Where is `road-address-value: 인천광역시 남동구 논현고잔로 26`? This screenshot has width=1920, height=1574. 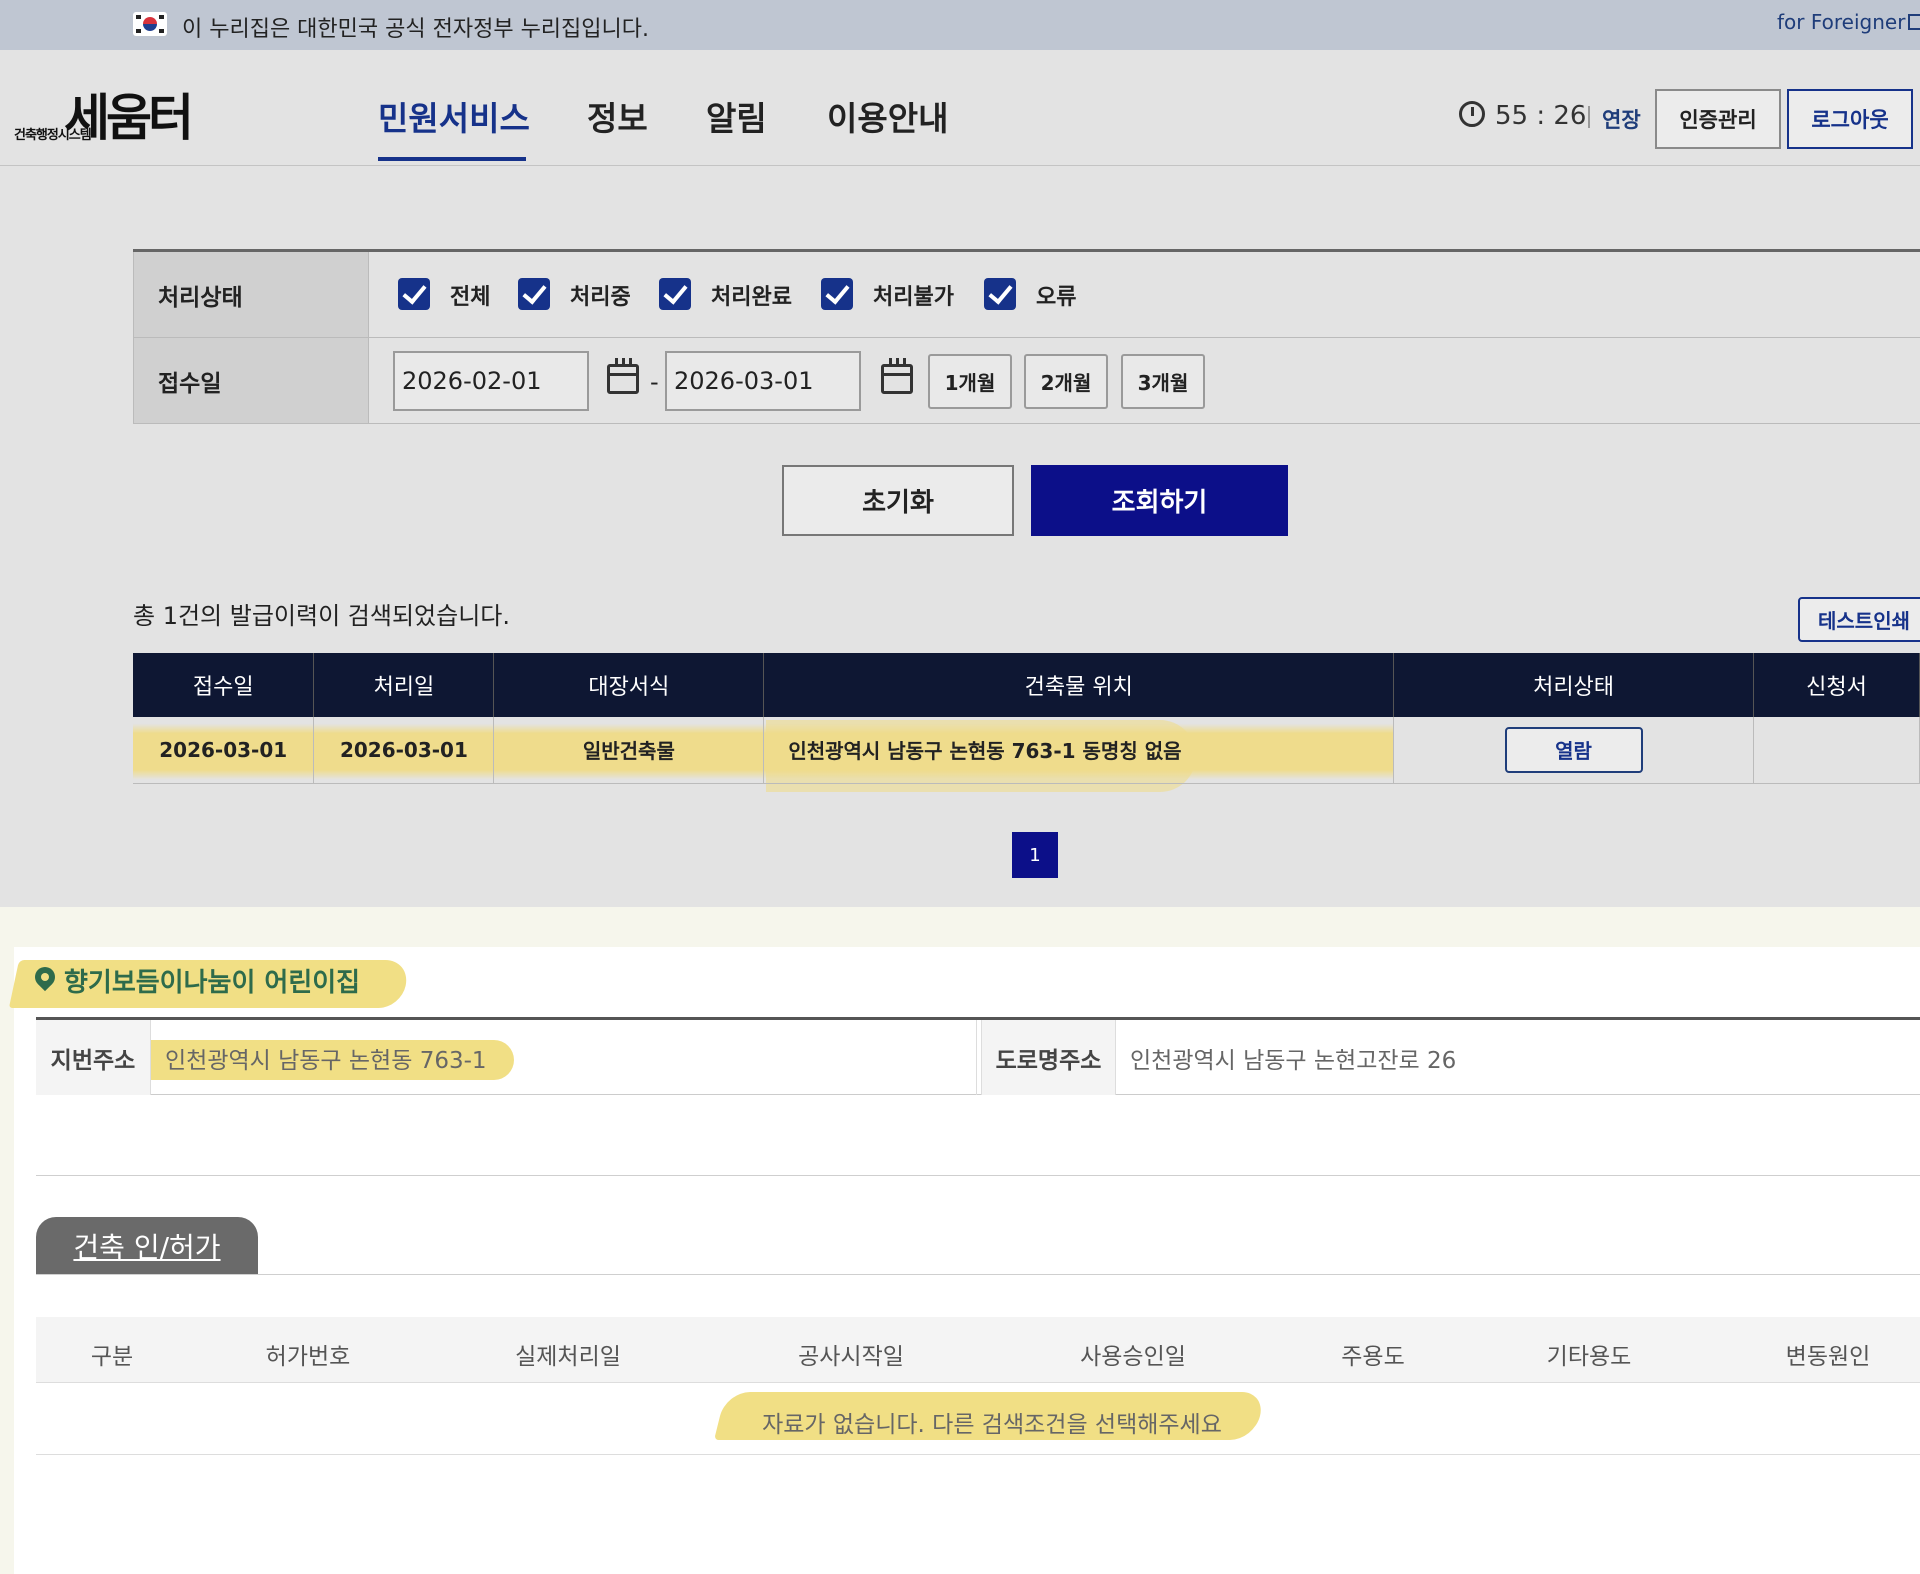 road-address-value: 인천광역시 남동구 논현고잔로 26 is located at coordinates (1293, 1060).